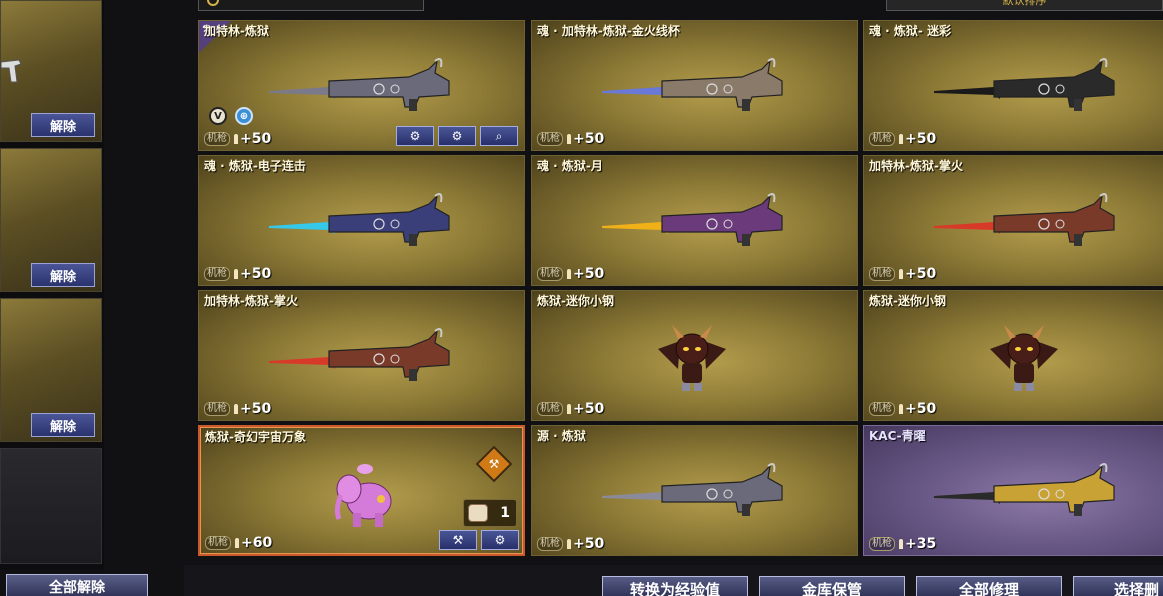 Image resolution: width=1163 pixels, height=596 pixels. What do you see at coordinates (51, 220) in the screenshot?
I see `equipped-slot-2: 解除` at bounding box center [51, 220].